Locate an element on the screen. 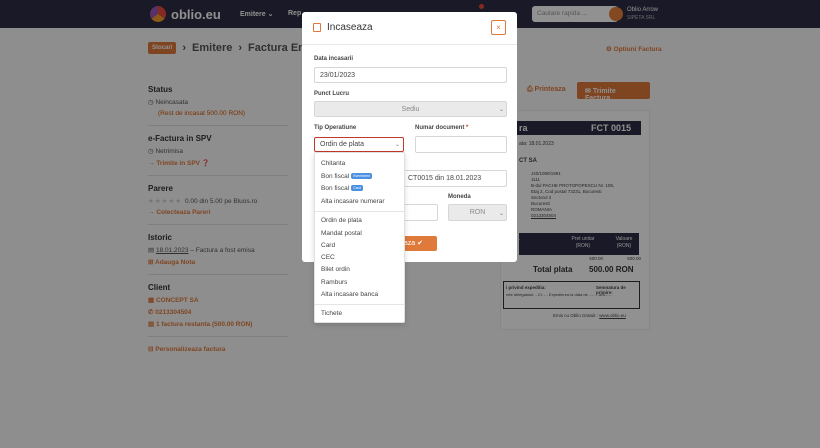 This screenshot has height=448, width=820. menu-item-card: Card is located at coordinates (328, 245).